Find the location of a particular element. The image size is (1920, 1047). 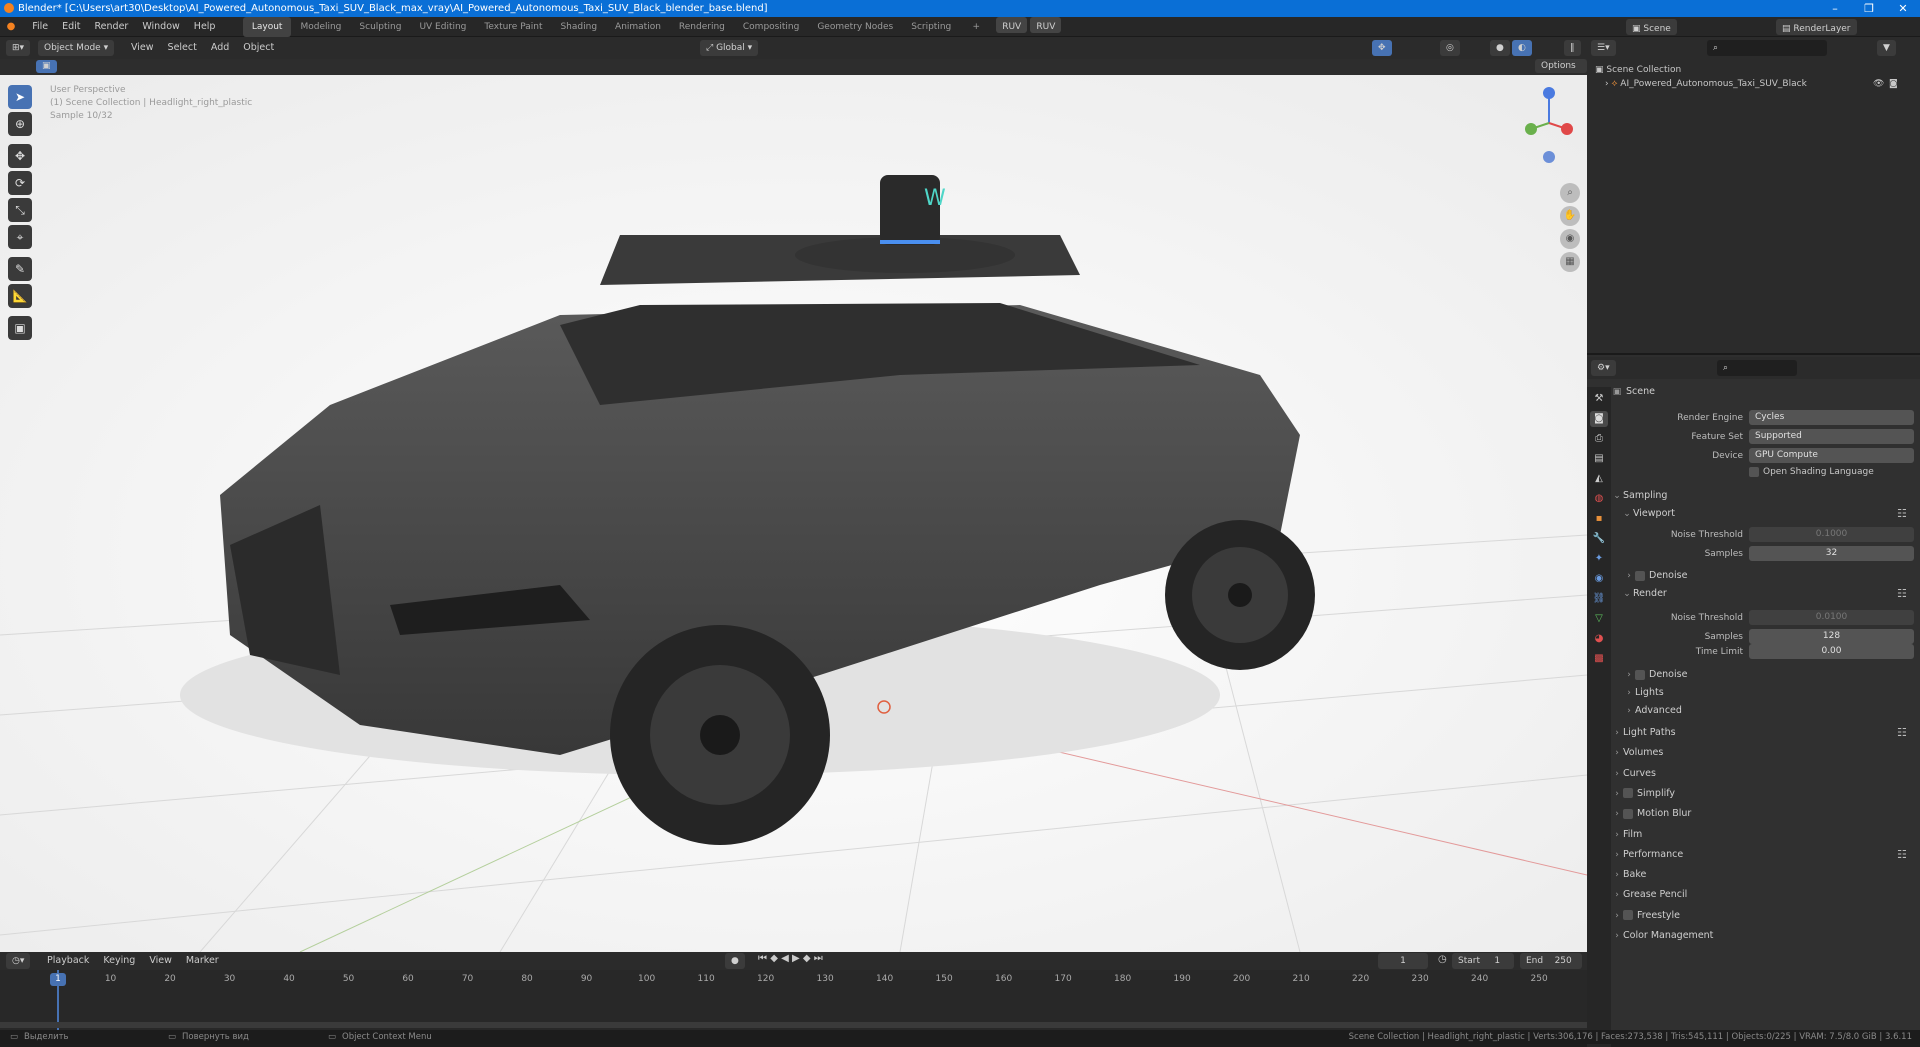

tab-rendering: Rendering is located at coordinates (702, 27).